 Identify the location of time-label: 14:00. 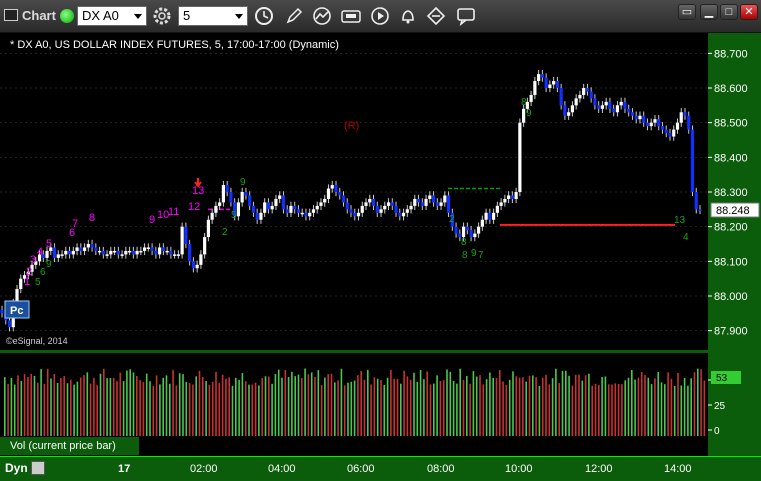
(678, 469).